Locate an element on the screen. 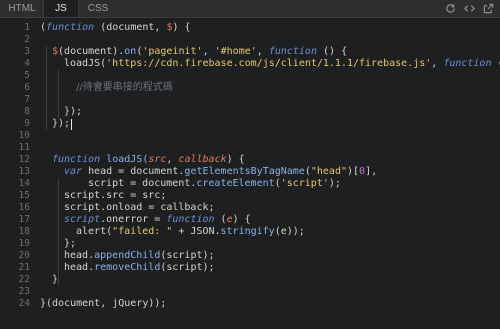 This screenshot has width=500, height=329. toolbar-icons is located at coordinates (469, 8).